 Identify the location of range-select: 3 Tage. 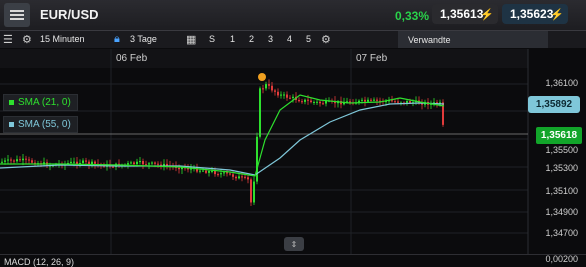
(143, 39).